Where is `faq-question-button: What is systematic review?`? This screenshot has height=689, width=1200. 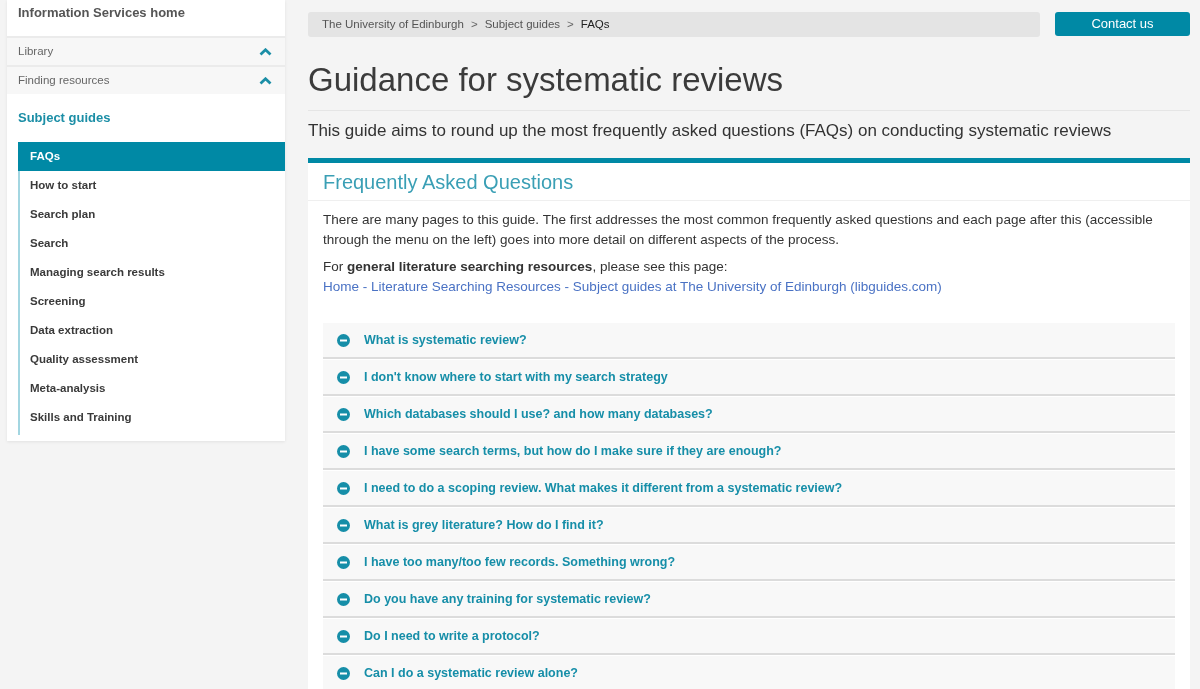 faq-question-button: What is systematic review? is located at coordinates (749, 341).